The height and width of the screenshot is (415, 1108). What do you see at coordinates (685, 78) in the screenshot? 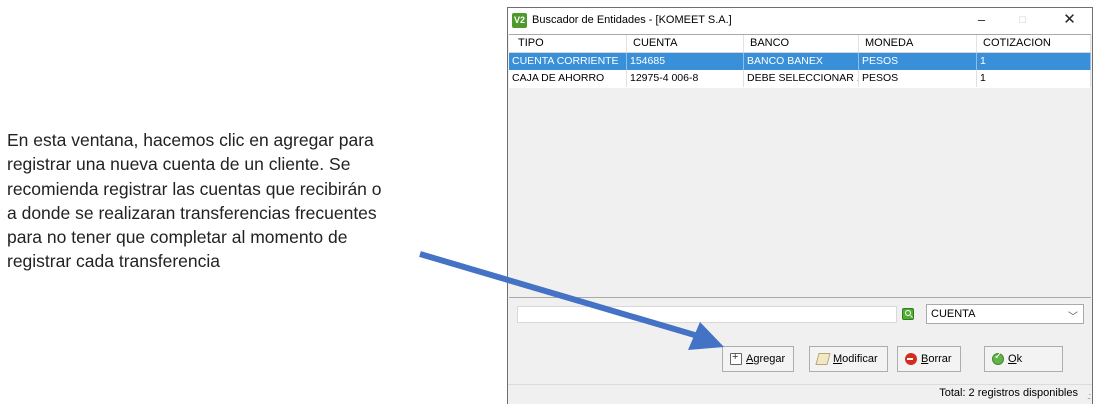
I see `cell-cuenta: 12975-4 006-8` at bounding box center [685, 78].